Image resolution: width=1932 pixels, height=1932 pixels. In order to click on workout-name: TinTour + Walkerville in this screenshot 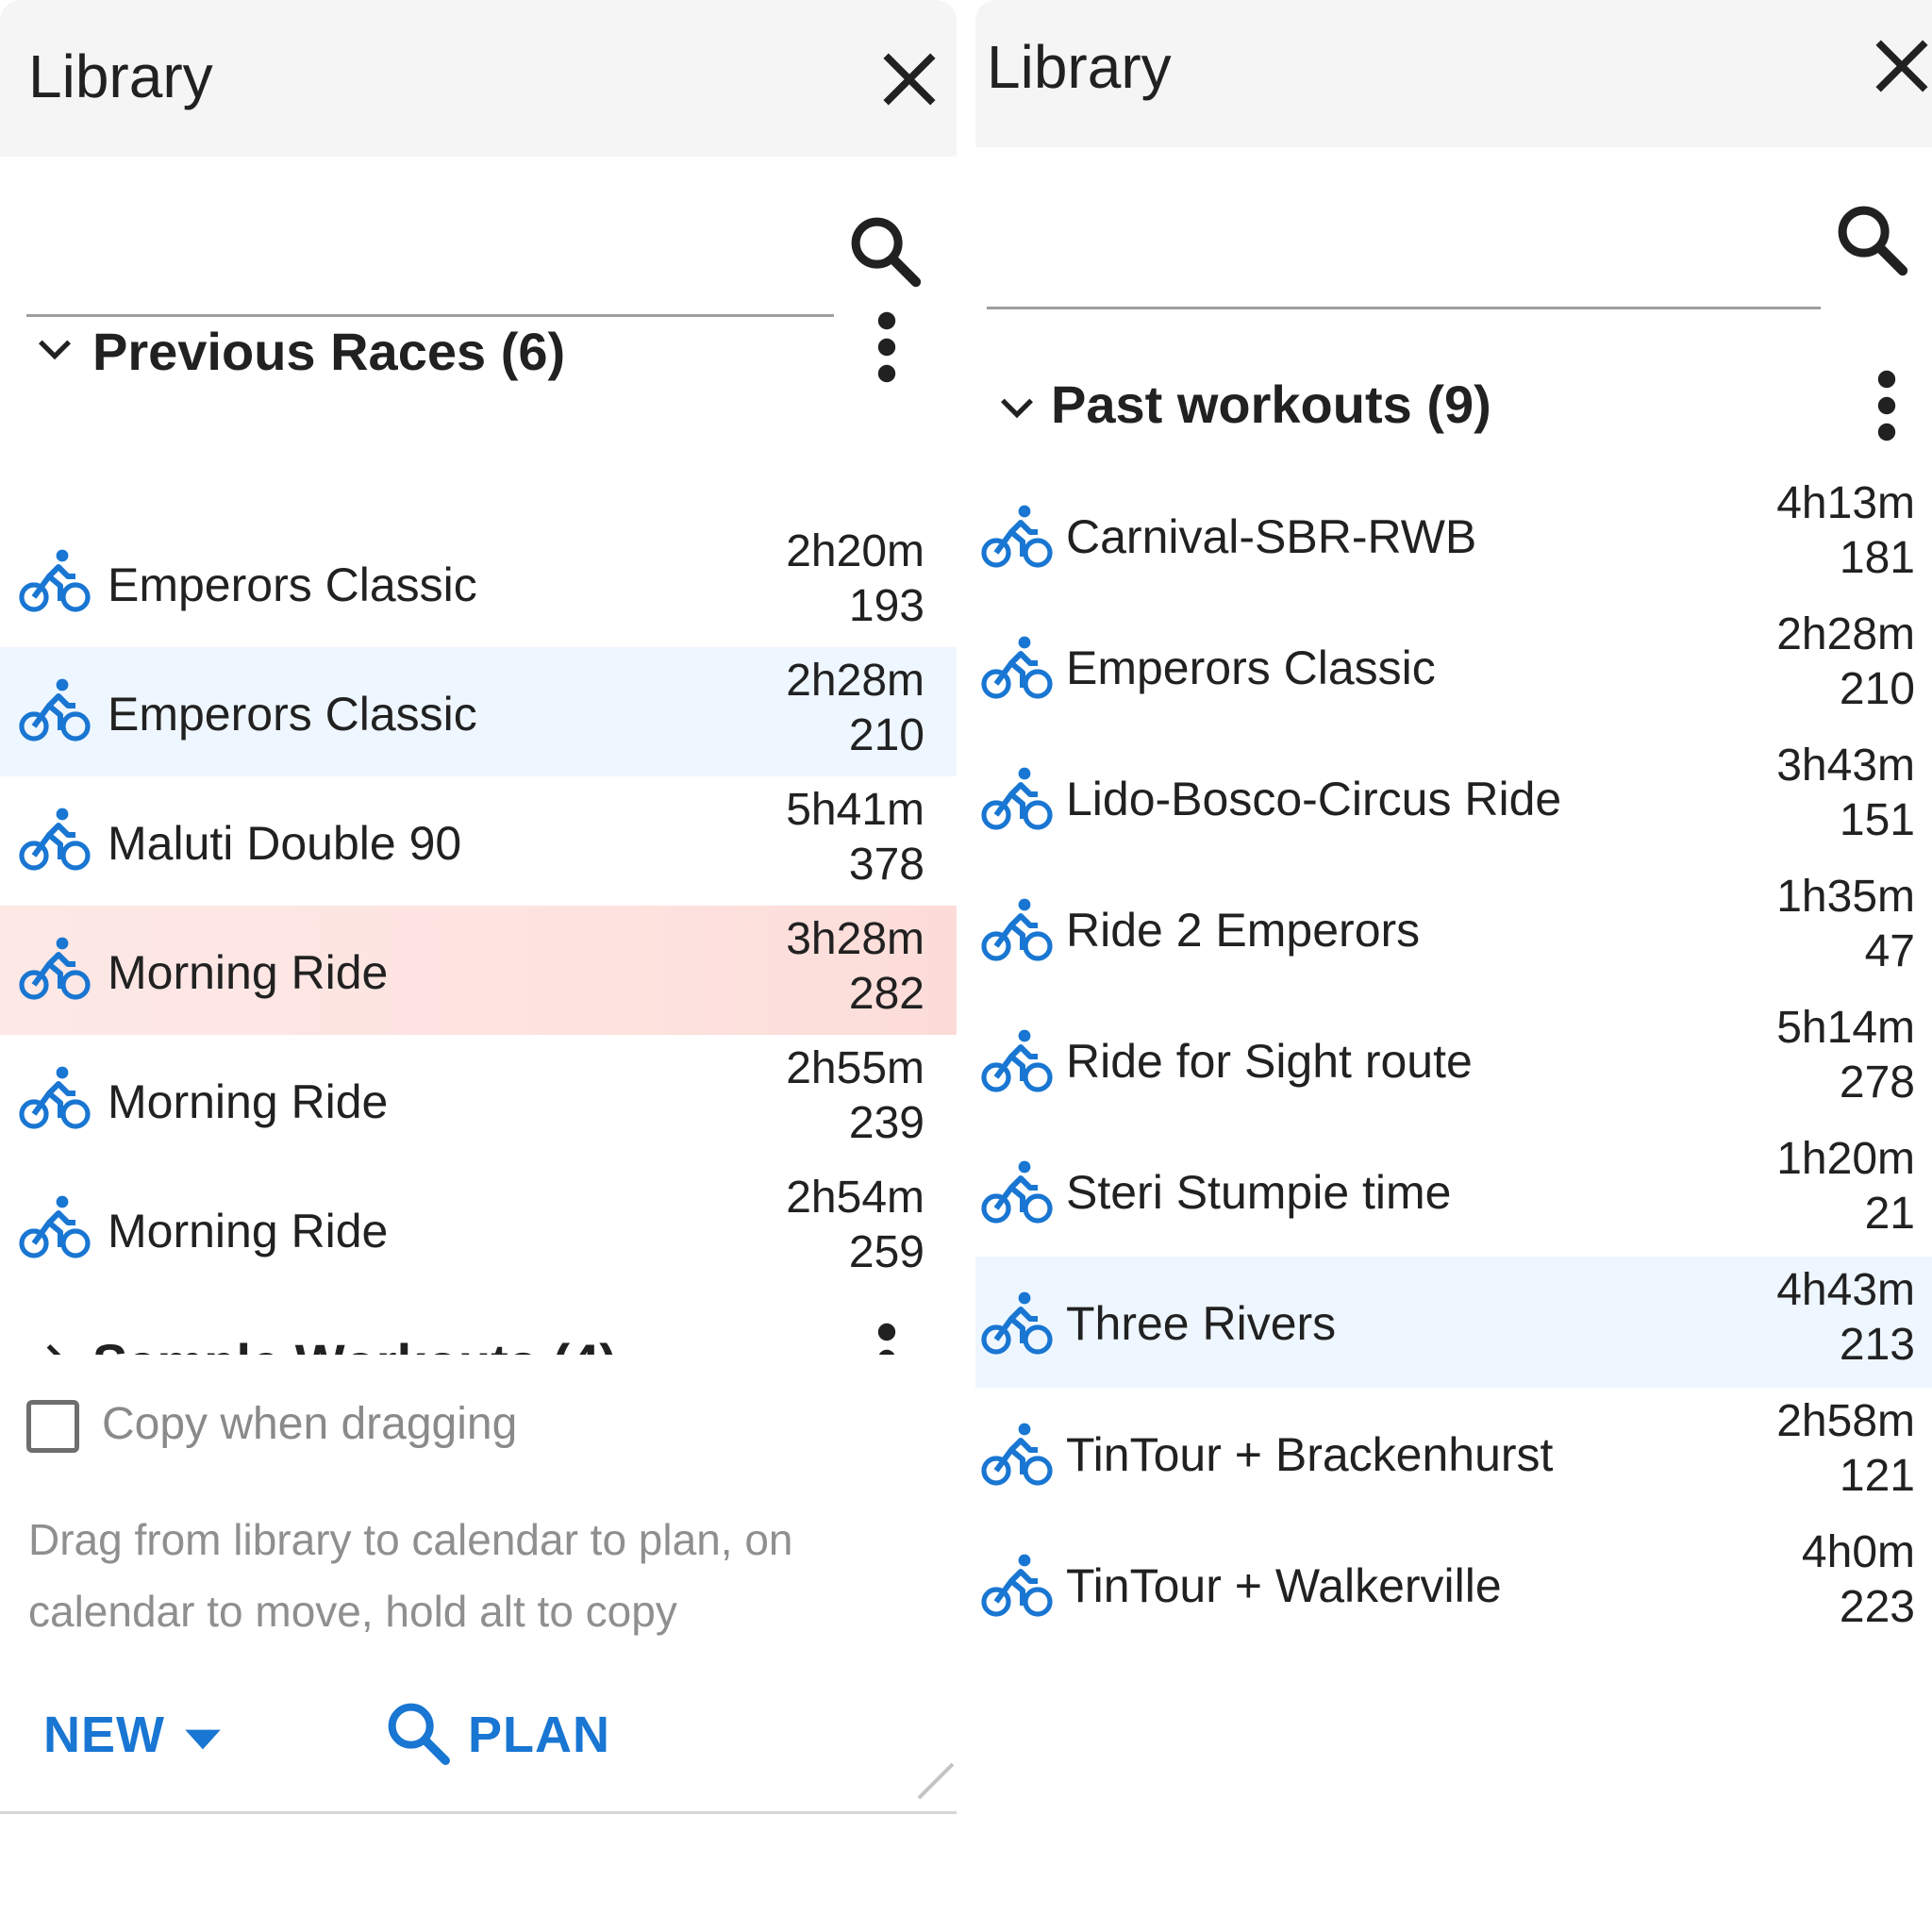, I will do `click(1284, 1586)`.